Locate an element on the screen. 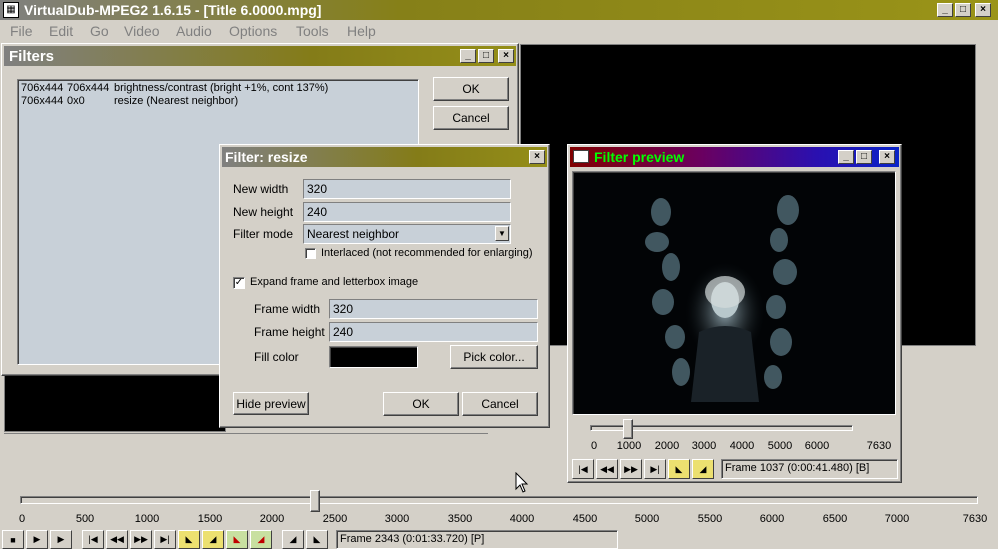 The image size is (998, 549). preview-end-icon: ▶| is located at coordinates (655, 469).